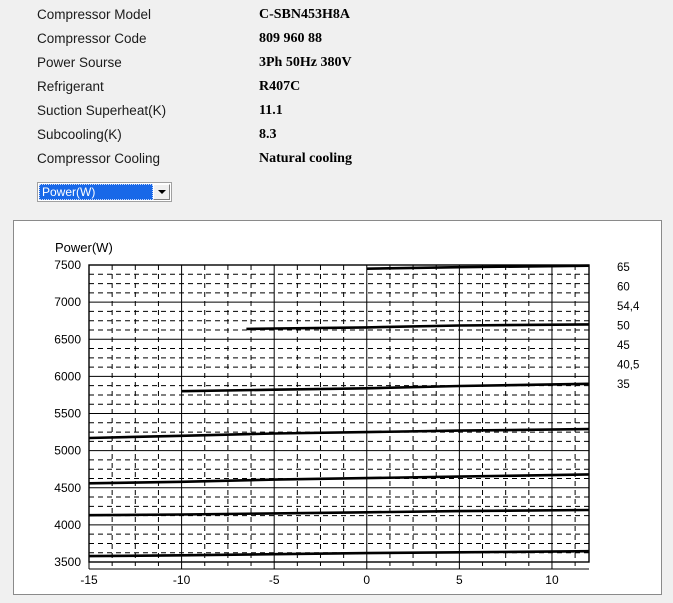 This screenshot has height=603, width=673. I want to click on spec-value-compressor-code: 809 960 88, so click(290, 38).